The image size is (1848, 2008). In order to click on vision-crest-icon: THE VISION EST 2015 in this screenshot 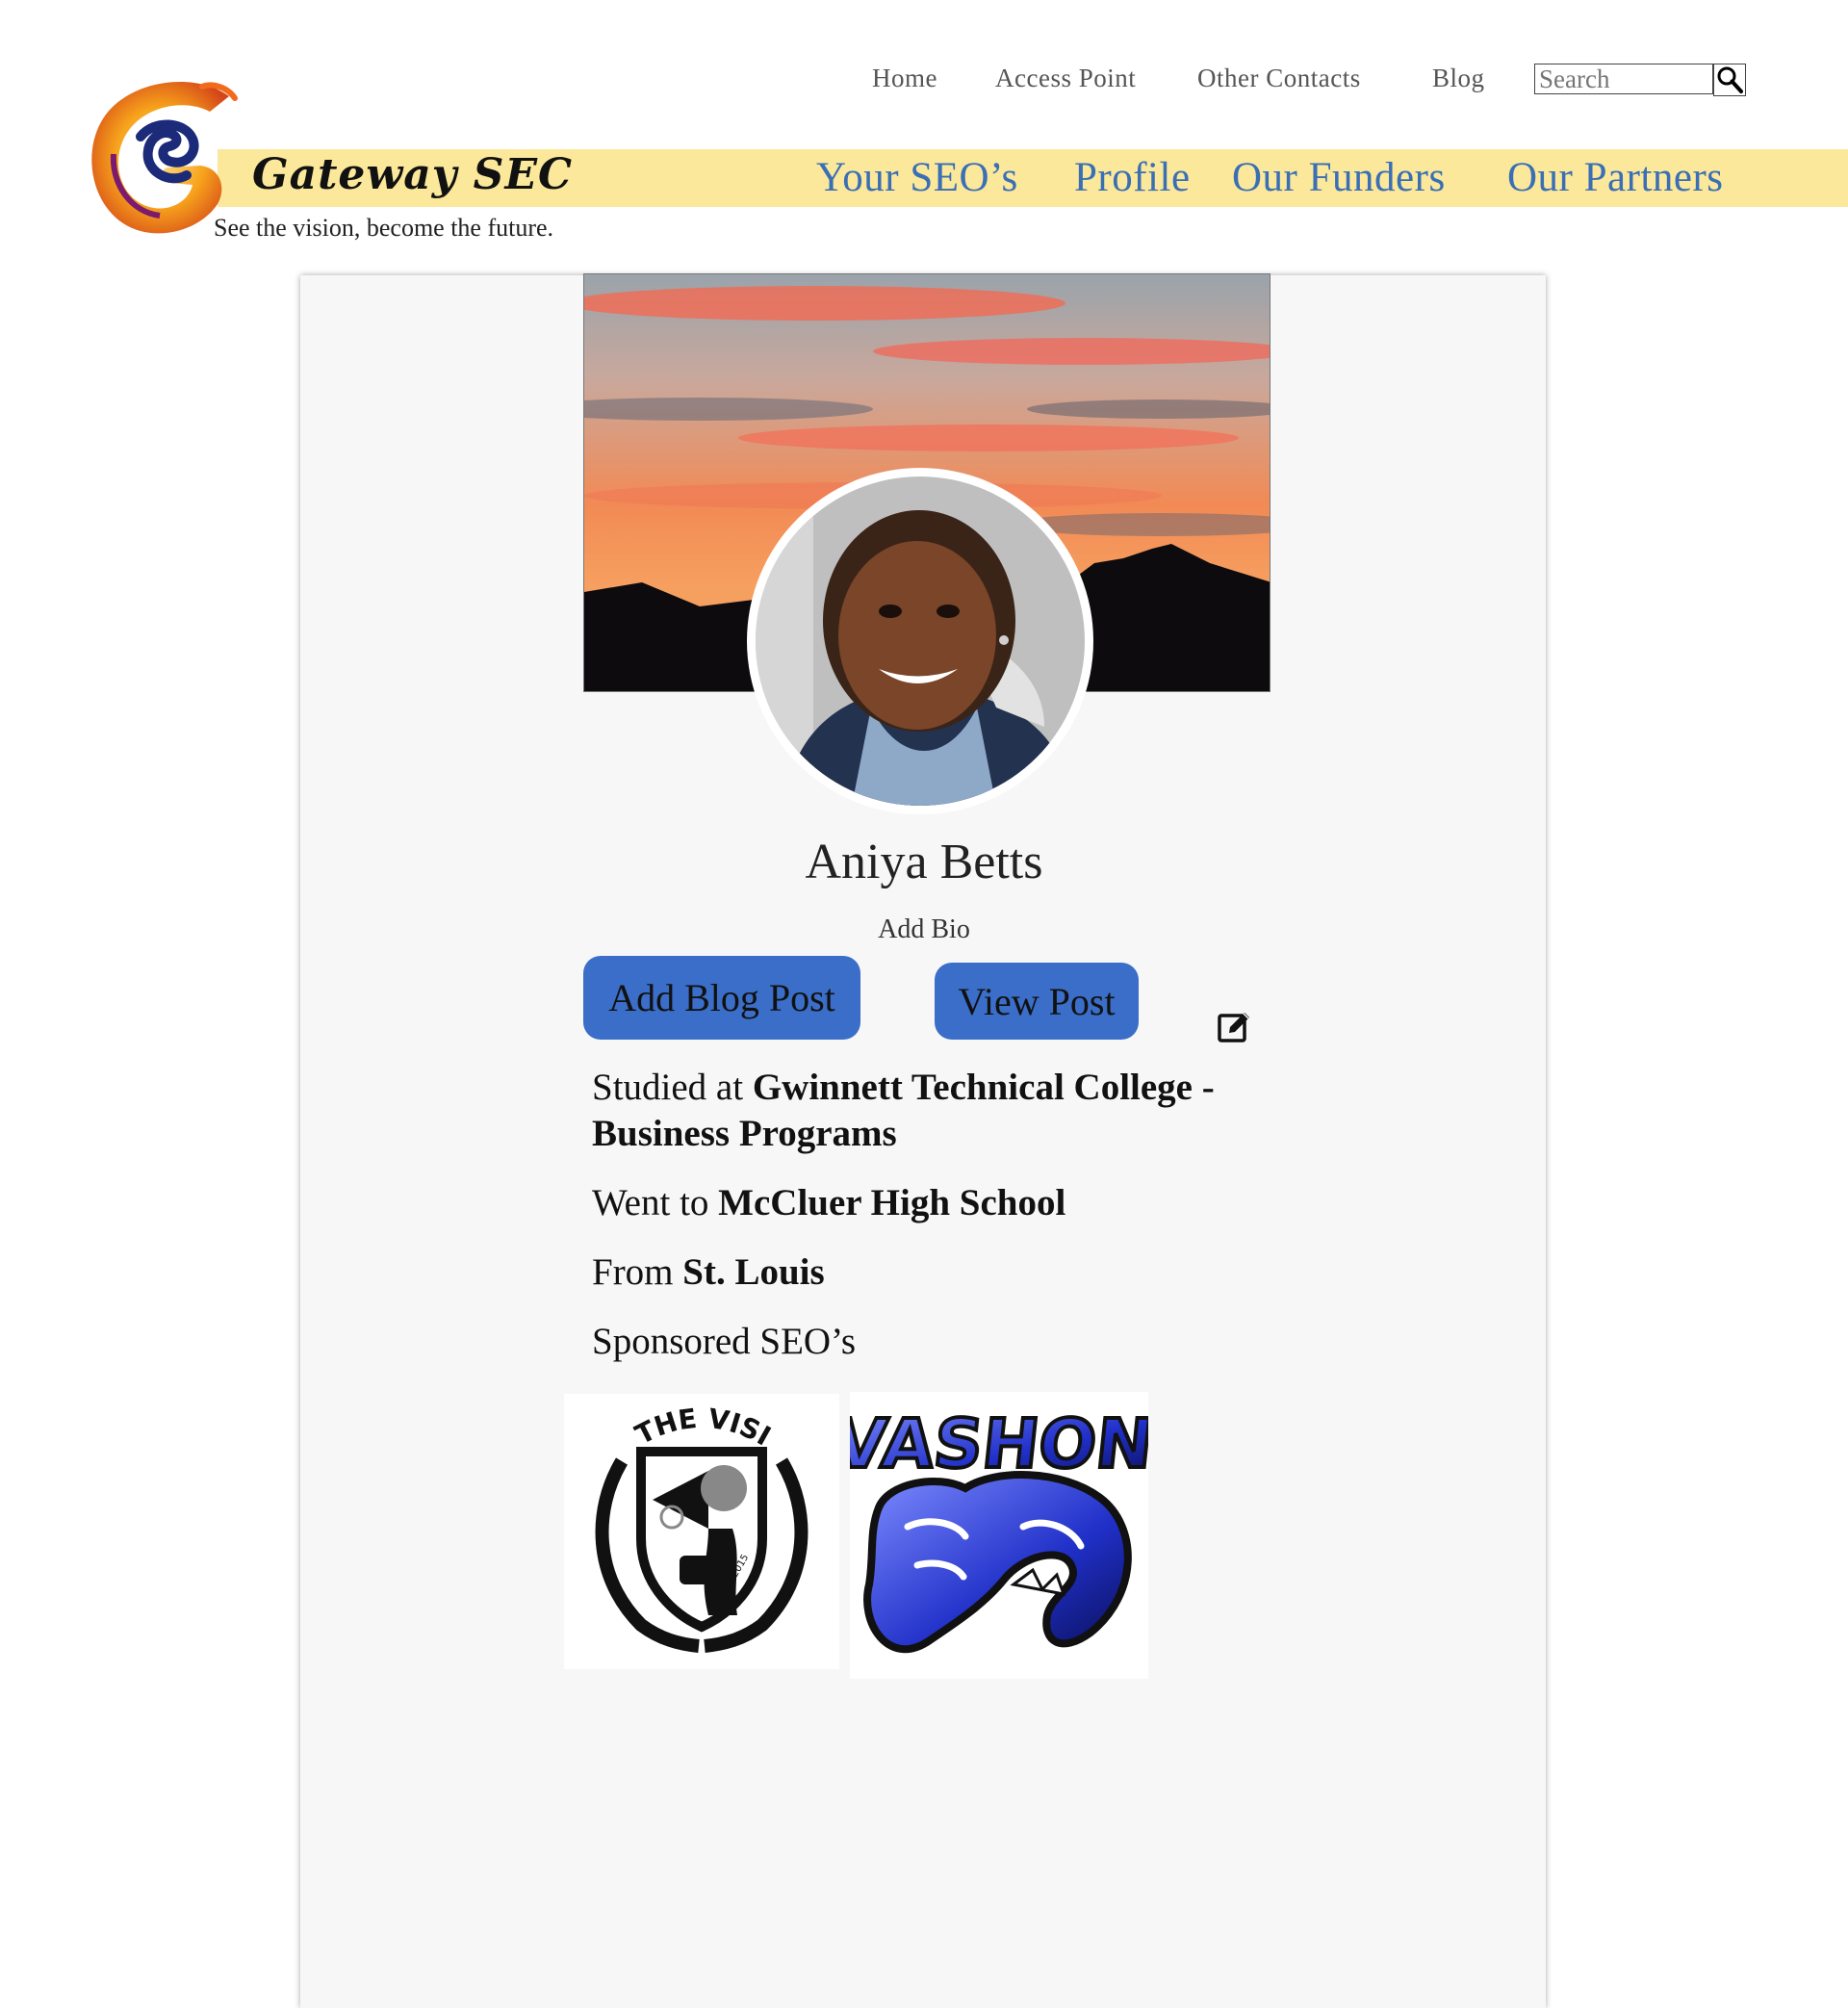, I will do `click(686, 1523)`.